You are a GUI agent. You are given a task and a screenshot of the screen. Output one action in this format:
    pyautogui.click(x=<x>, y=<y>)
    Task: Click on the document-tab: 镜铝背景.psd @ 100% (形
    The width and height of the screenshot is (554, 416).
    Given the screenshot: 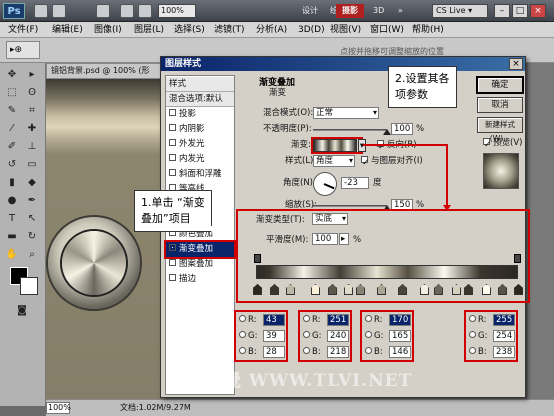 What is the action you would take?
    pyautogui.click(x=106, y=71)
    